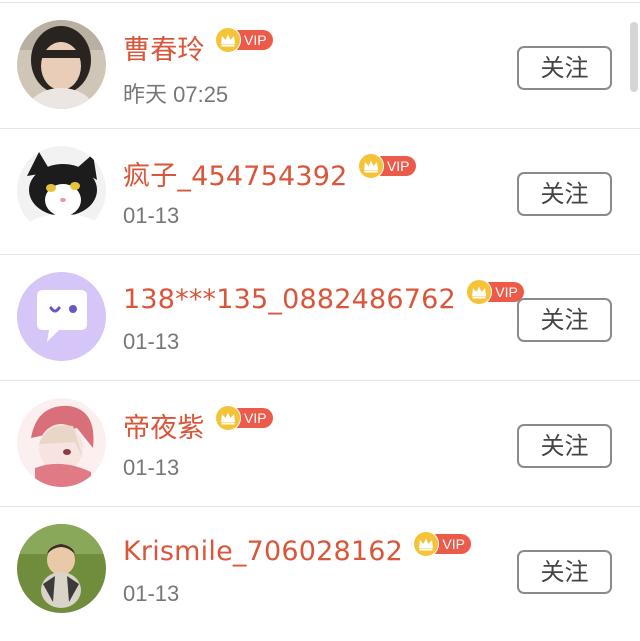 The height and width of the screenshot is (641, 640). I want to click on user-name: 曹春玲, so click(164, 47).